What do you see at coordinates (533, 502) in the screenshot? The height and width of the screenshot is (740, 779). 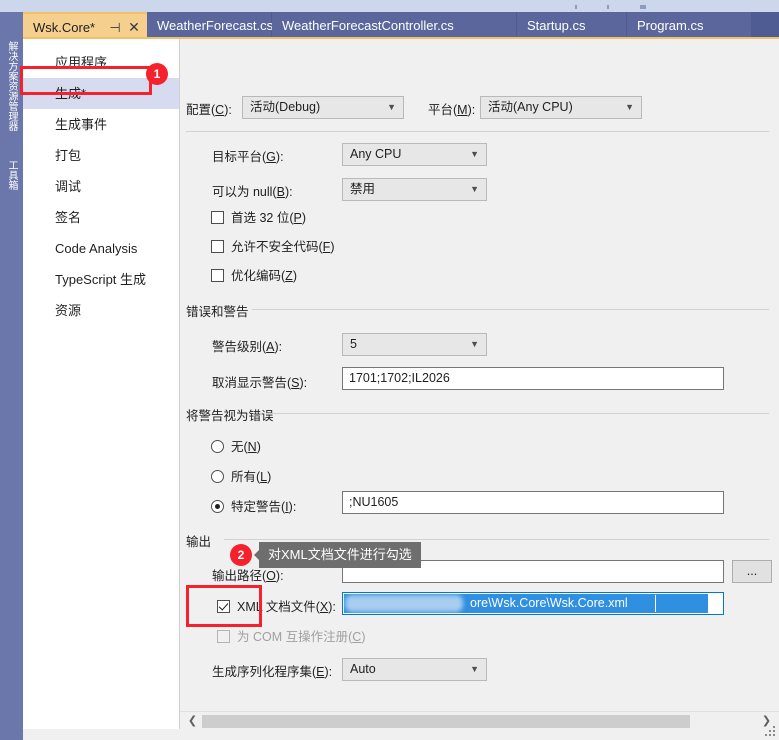 I see `specific-warnings-input: ;NU1605` at bounding box center [533, 502].